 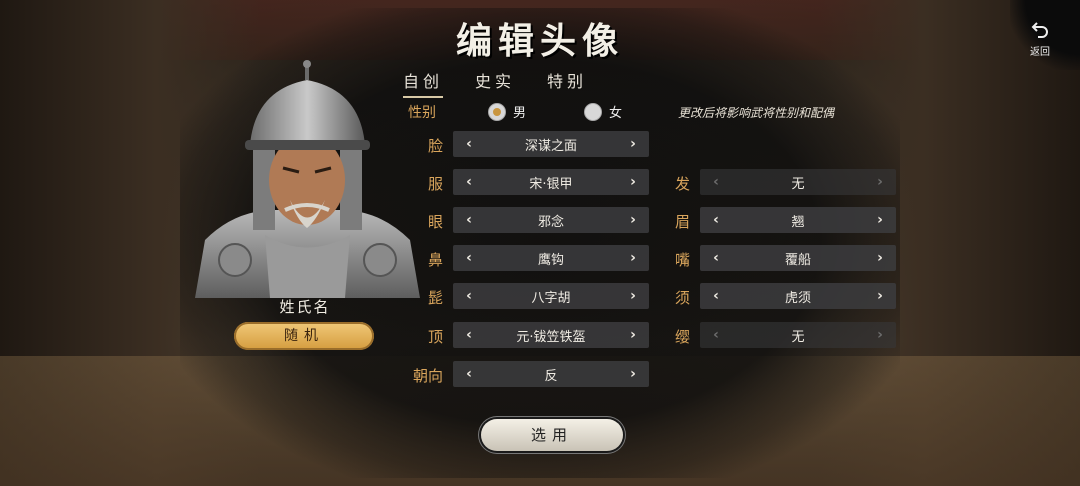 I want to click on clothing-label: 服, so click(x=435, y=184).